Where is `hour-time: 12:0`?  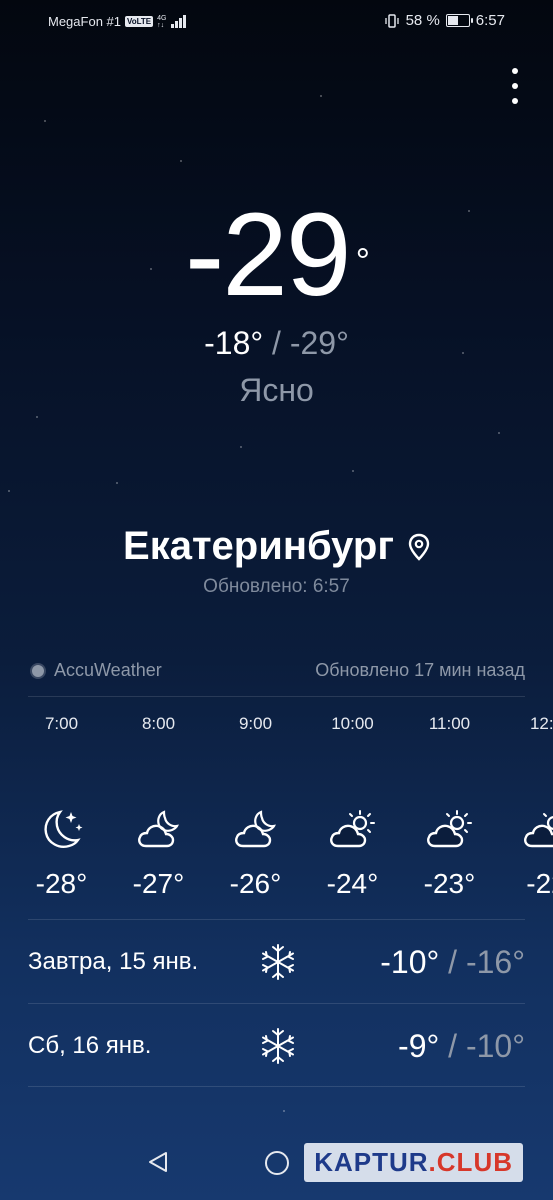
hour-time: 12:0 is located at coordinates (541, 723).